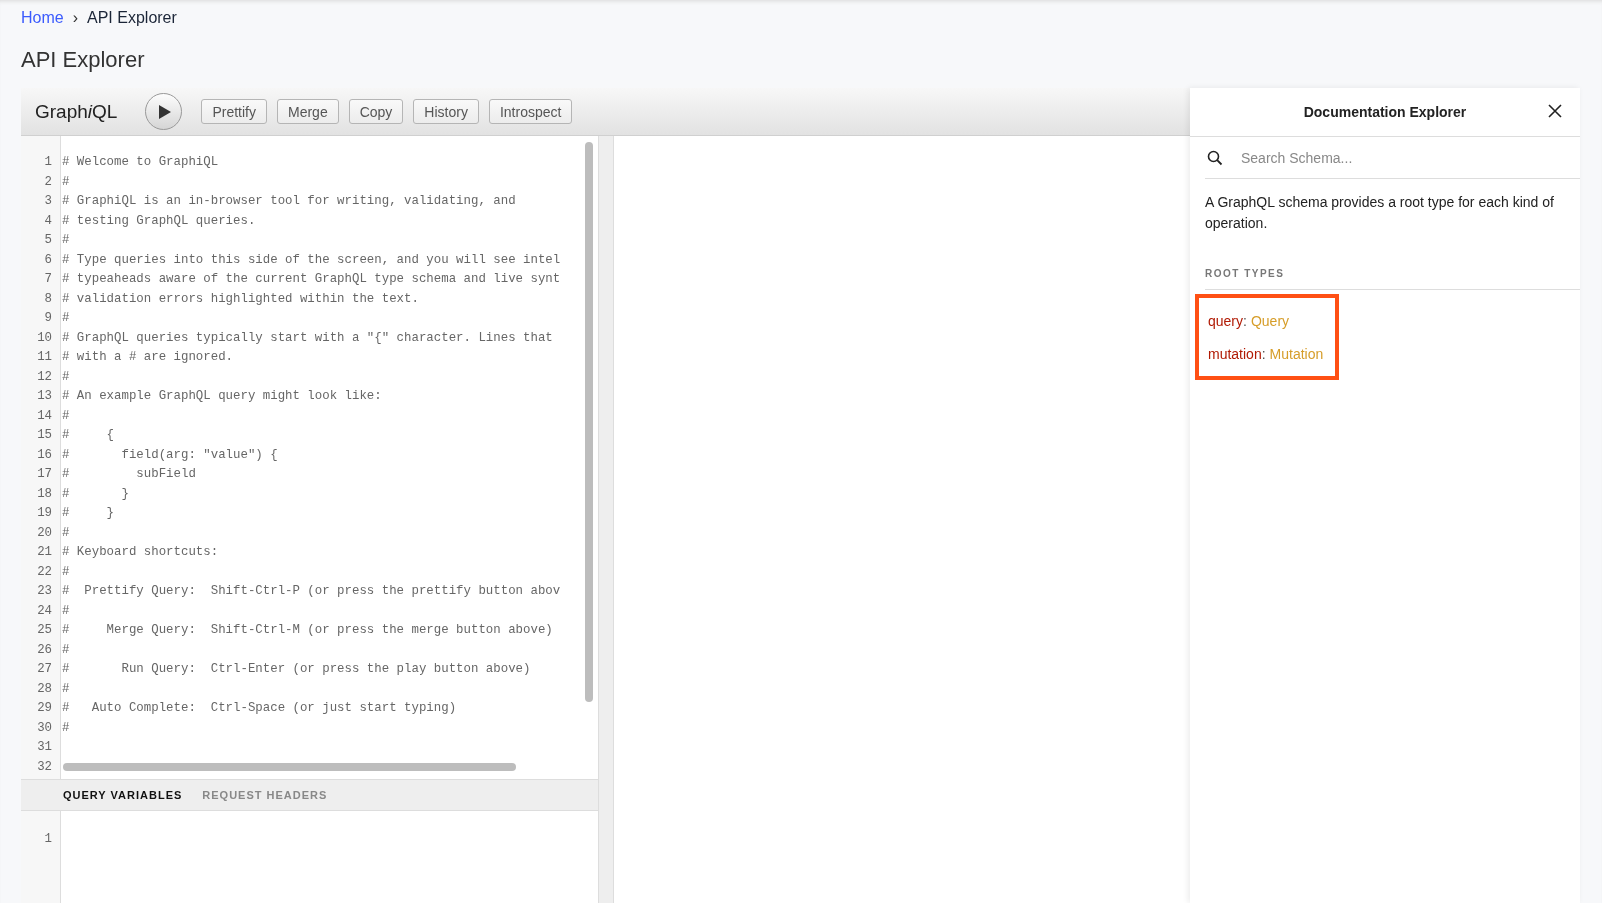 The width and height of the screenshot is (1602, 903). I want to click on play-button, so click(164, 111).